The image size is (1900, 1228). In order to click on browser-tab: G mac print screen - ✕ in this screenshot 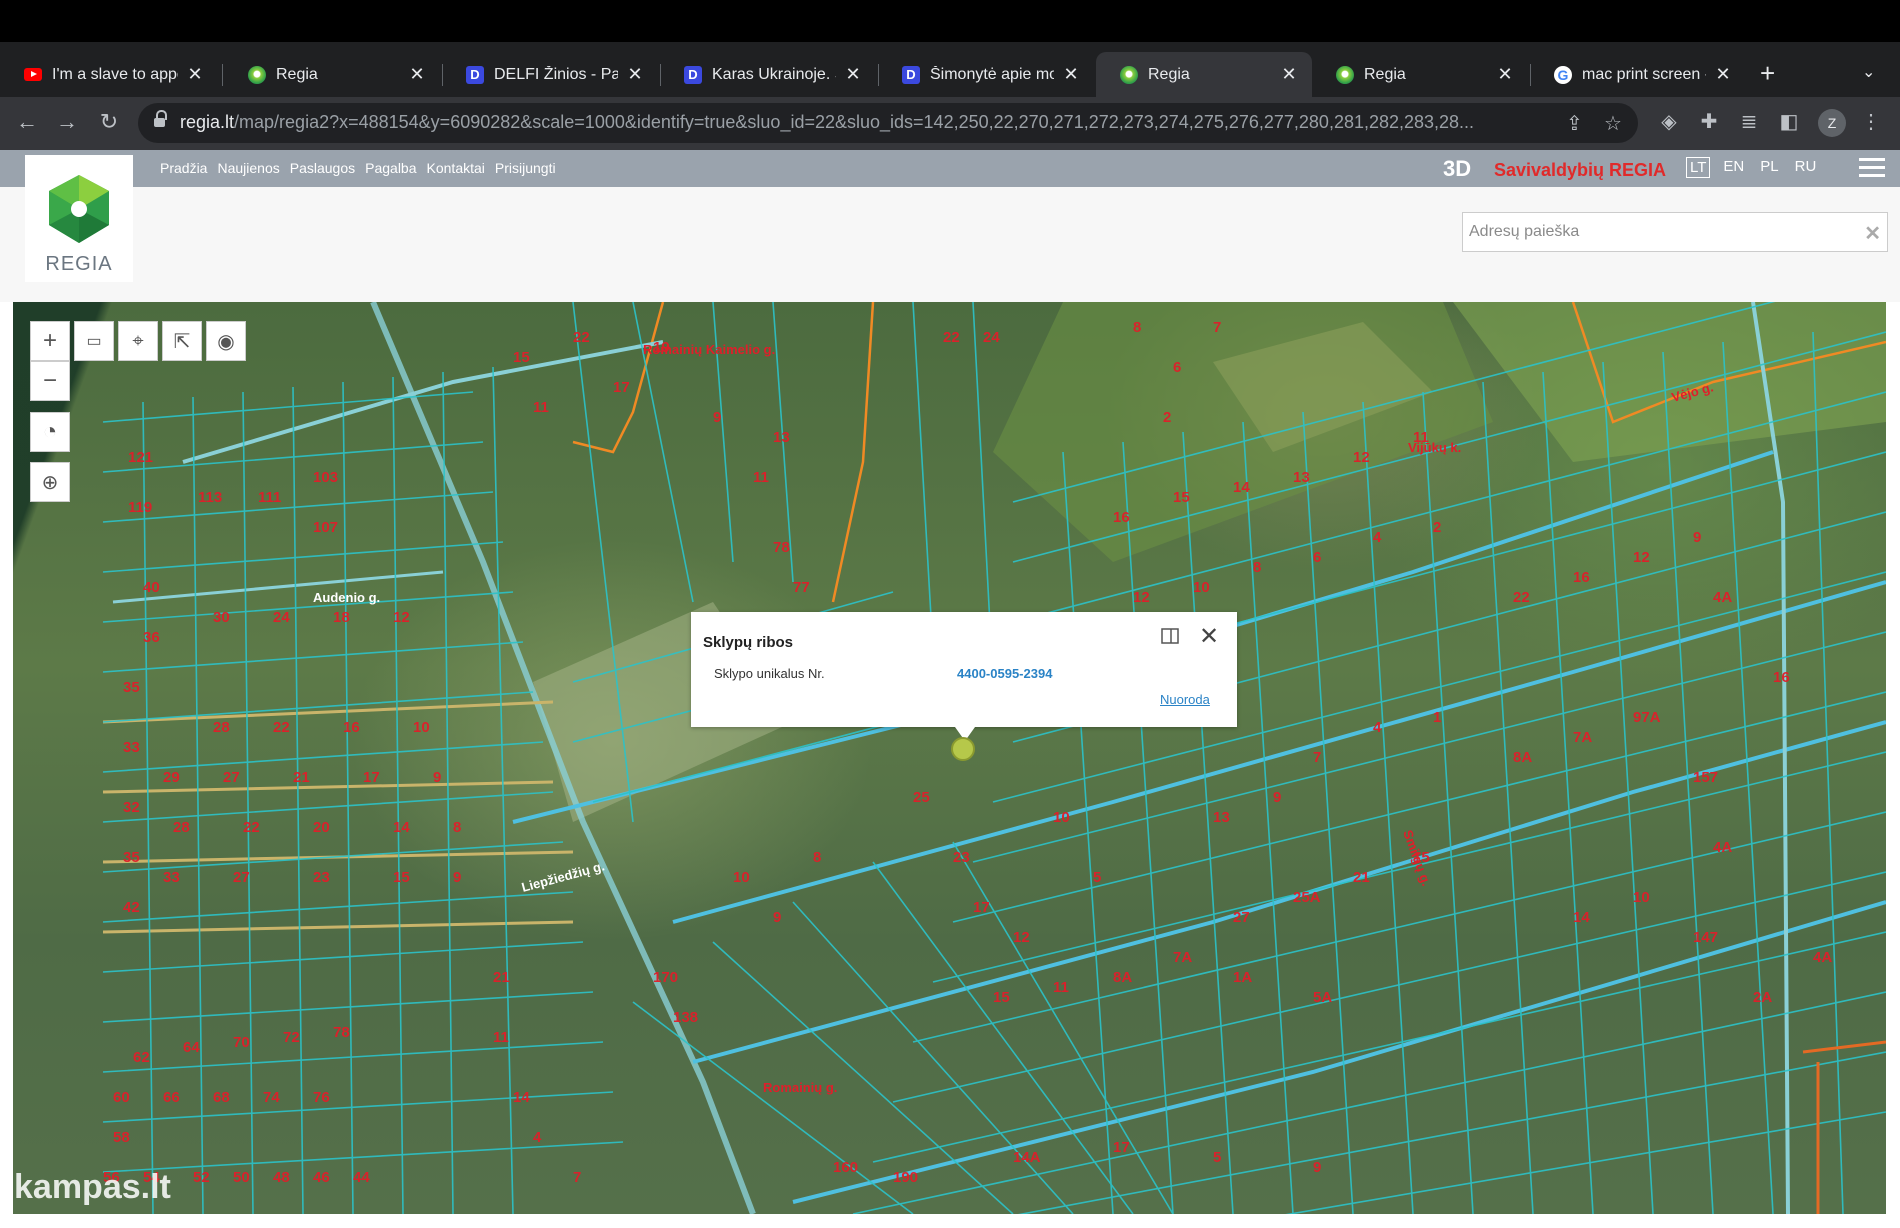, I will do `click(1638, 74)`.